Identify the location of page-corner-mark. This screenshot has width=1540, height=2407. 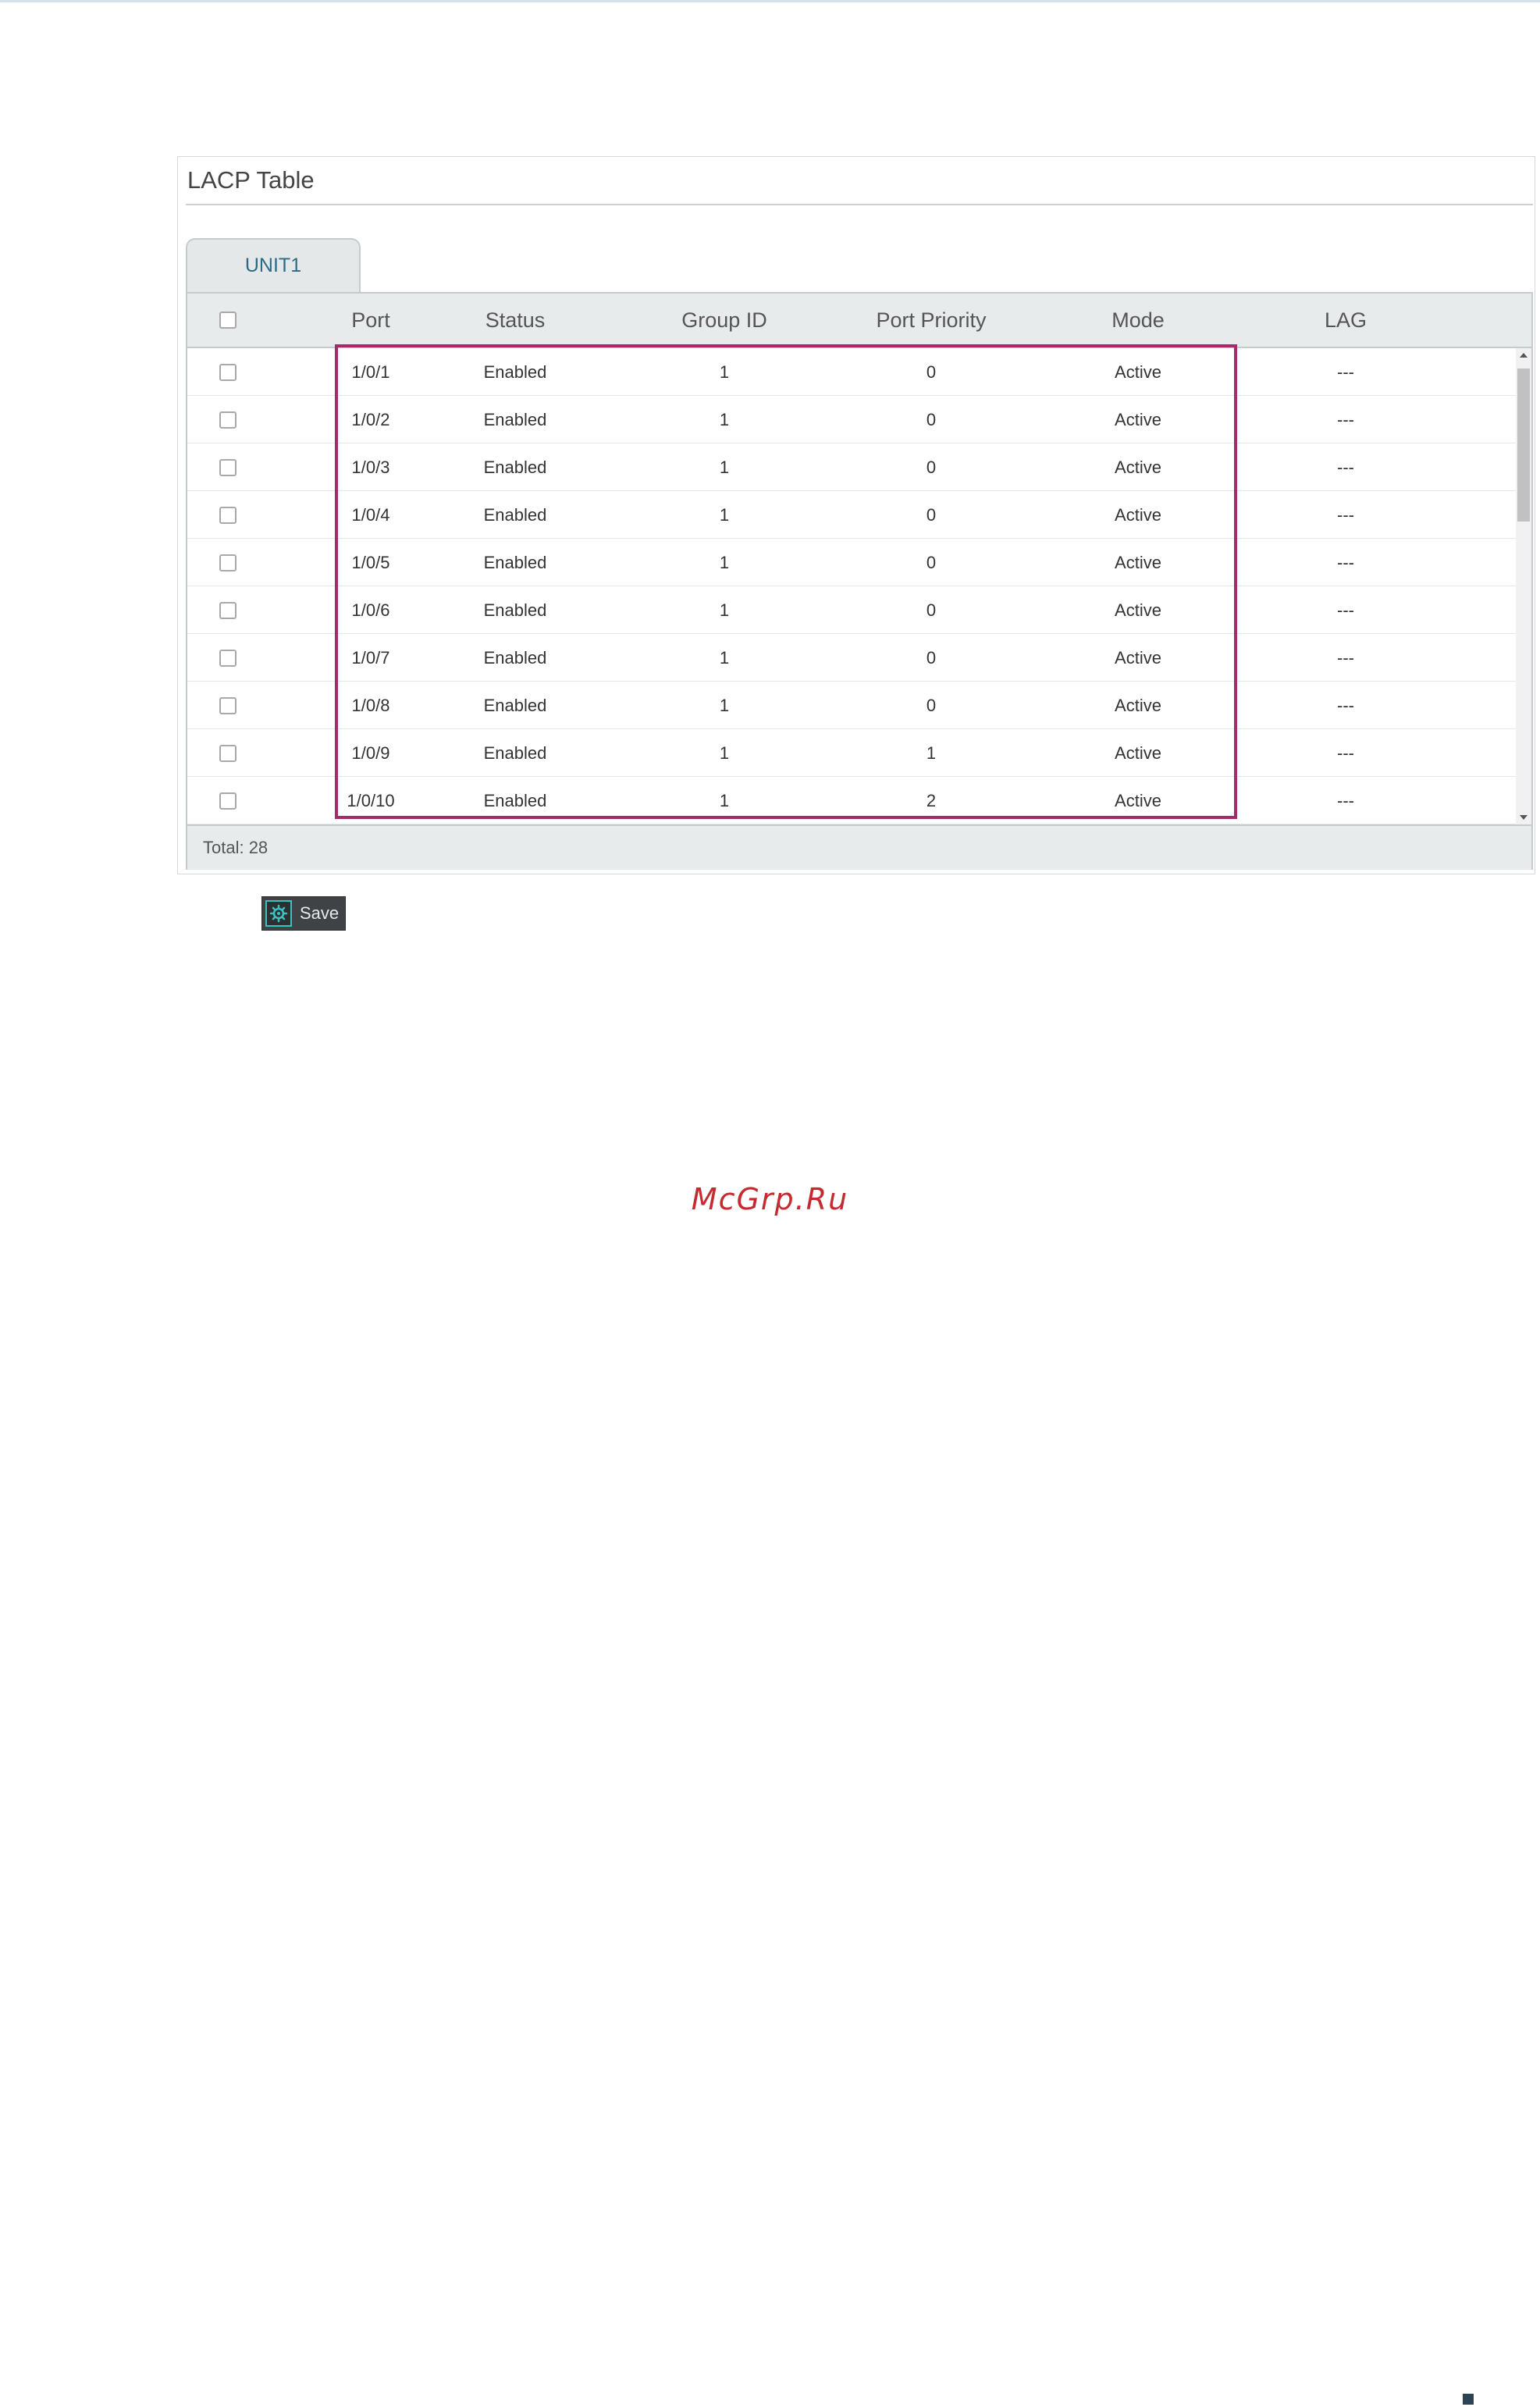
(1468, 2399).